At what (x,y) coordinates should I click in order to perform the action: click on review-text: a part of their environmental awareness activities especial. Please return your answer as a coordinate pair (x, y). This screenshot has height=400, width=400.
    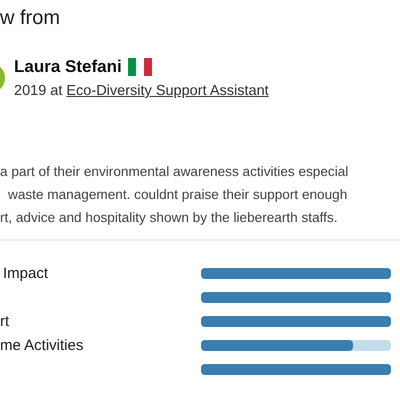
    Looking at the image, I should click on (174, 172).